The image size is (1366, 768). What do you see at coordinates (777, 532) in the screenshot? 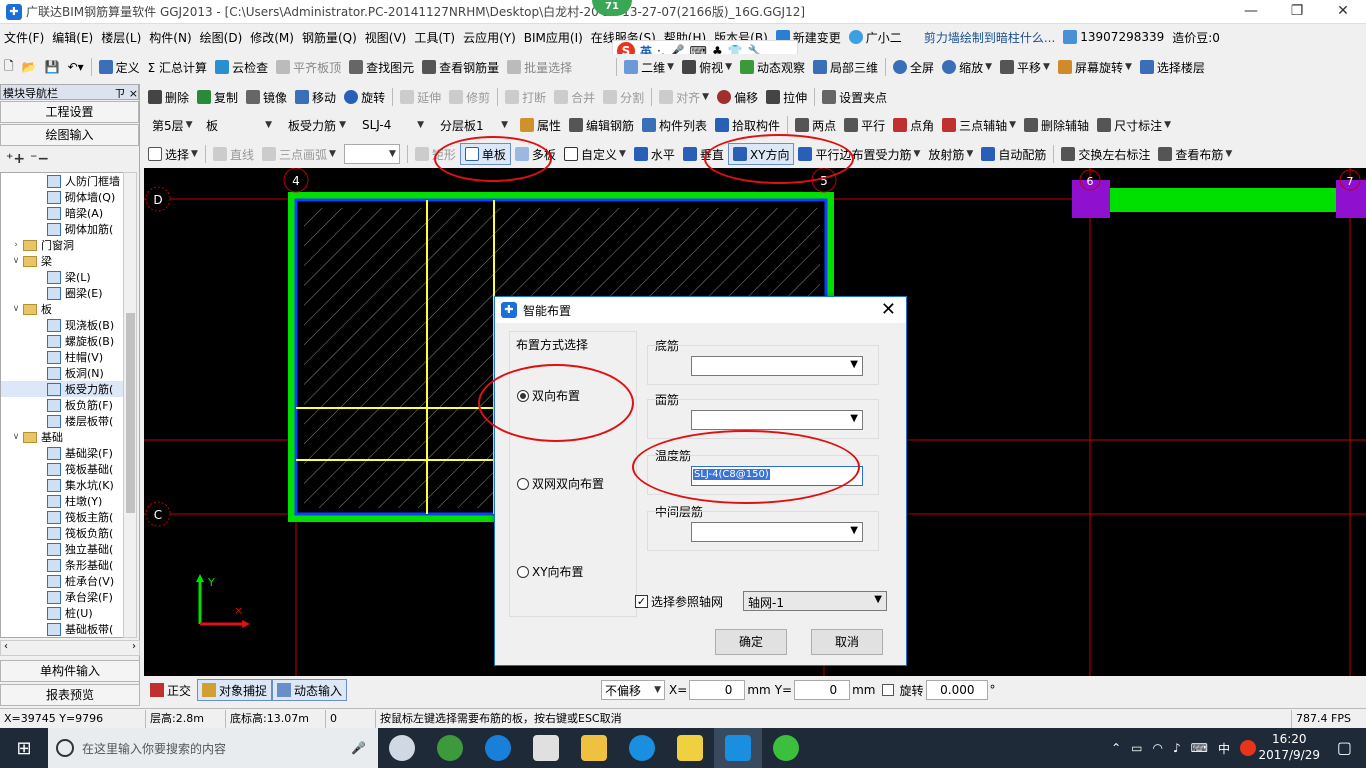
I see `mid-rebar-select: ▼` at bounding box center [777, 532].